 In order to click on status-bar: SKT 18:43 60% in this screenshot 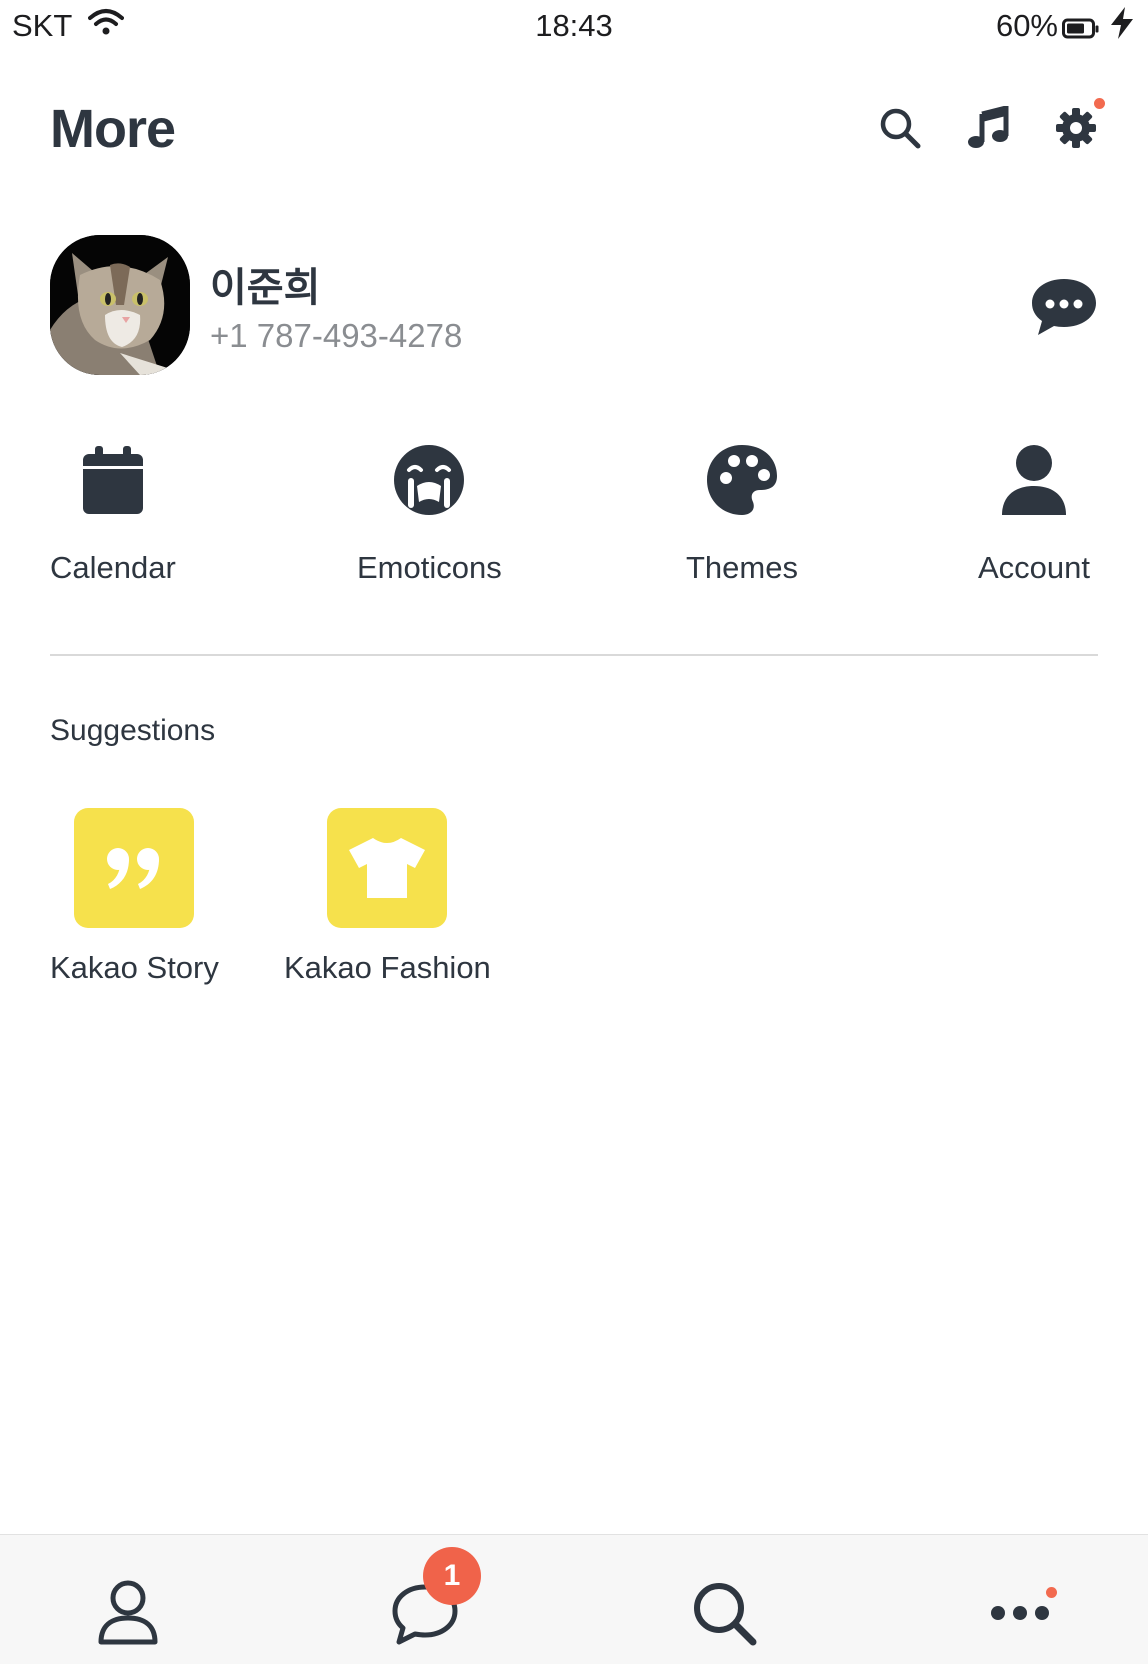, I will do `click(574, 25)`.